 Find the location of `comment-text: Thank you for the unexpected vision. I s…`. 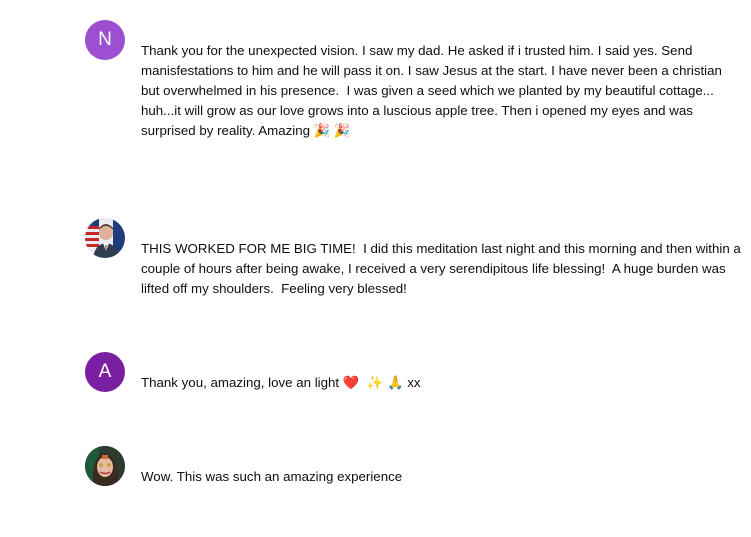

comment-text: Thank you for the unexpected vision. I s… is located at coordinates (433, 90).